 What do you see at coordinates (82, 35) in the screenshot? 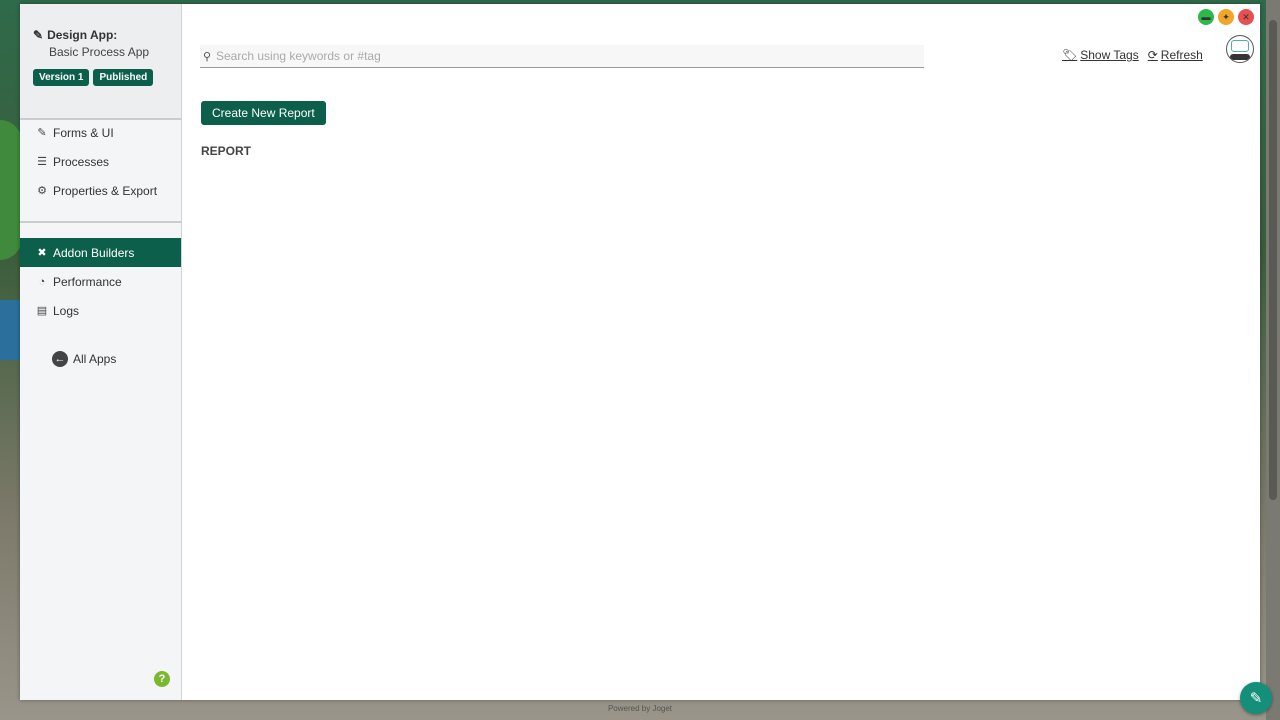
I see `app-title-label: Design App:` at bounding box center [82, 35].